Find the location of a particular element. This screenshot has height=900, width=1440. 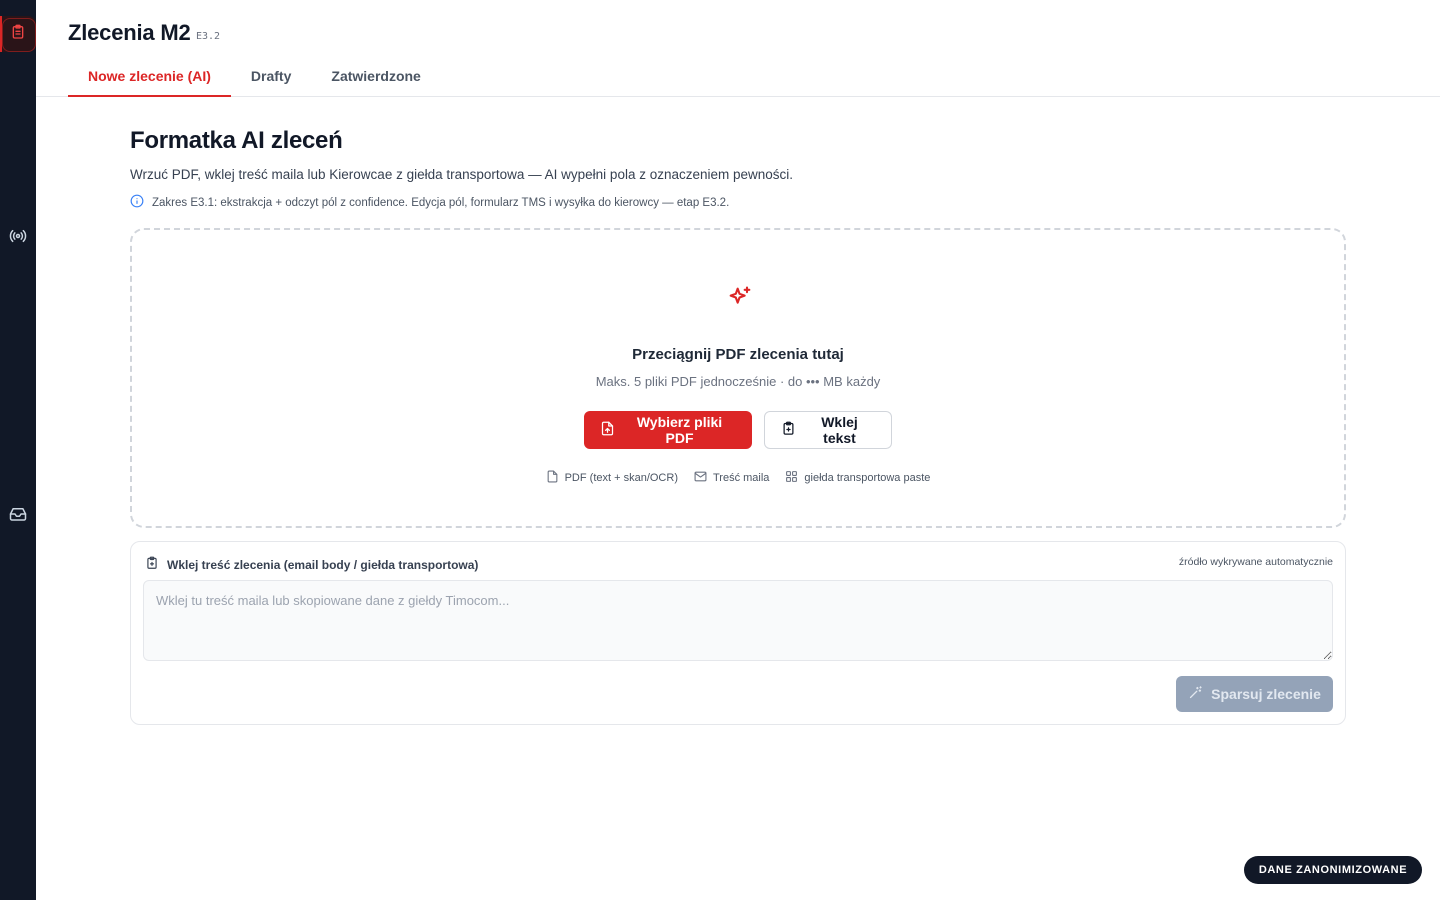

tab-bar: Nowe zlecenie (AI) Drafty Zatwierdzone is located at coordinates (254, 76).